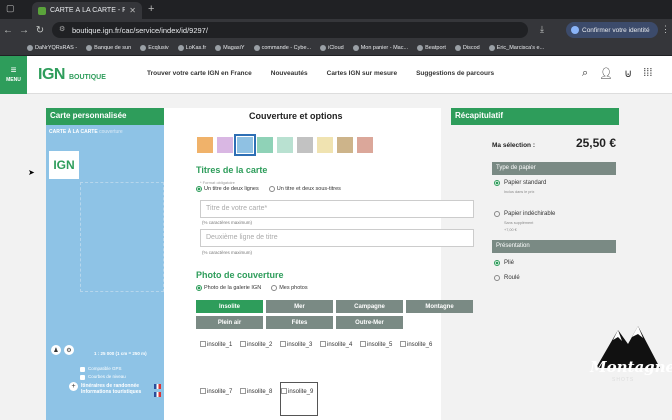 The image size is (672, 420). I want to click on back-icon: ←, so click(8, 30).